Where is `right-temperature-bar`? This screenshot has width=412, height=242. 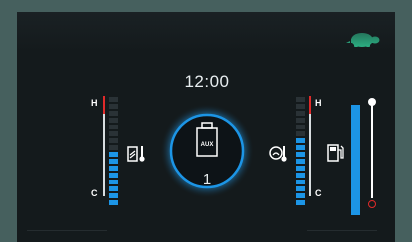 right-temperature-bar is located at coordinates (300, 151).